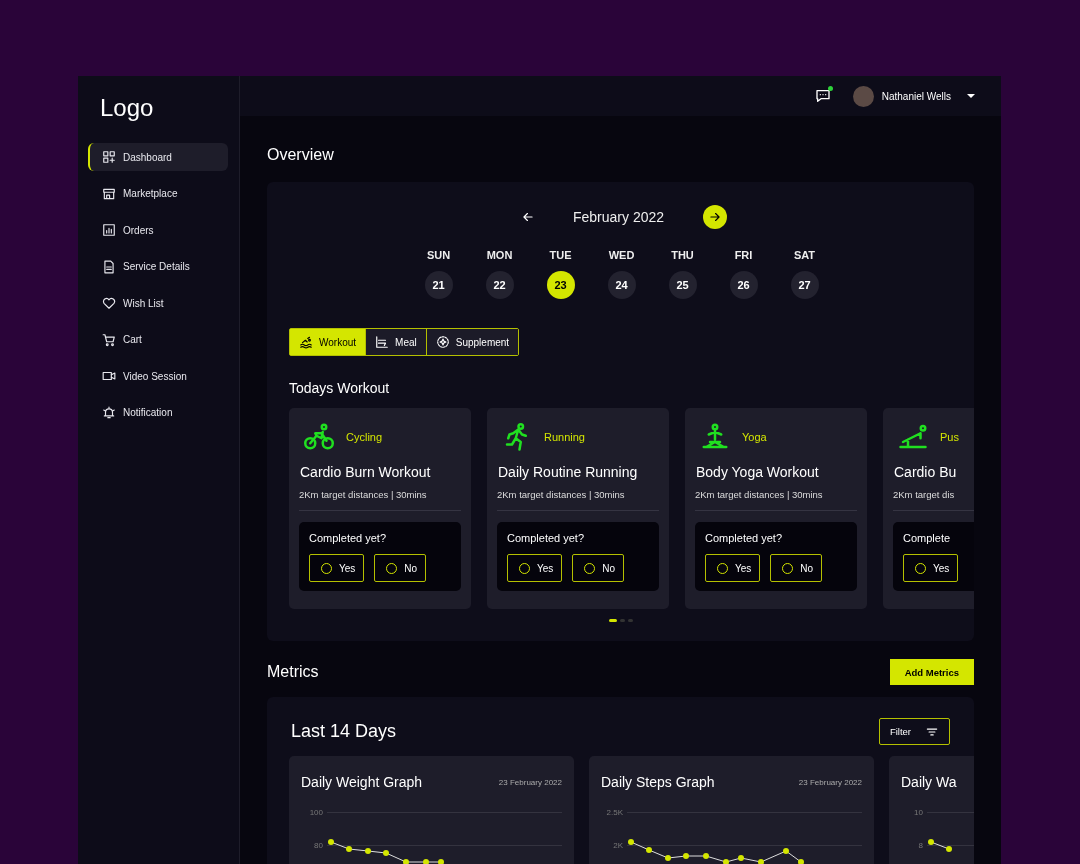 The width and height of the screenshot is (1080, 864). I want to click on weekday-label: MON, so click(499, 255).